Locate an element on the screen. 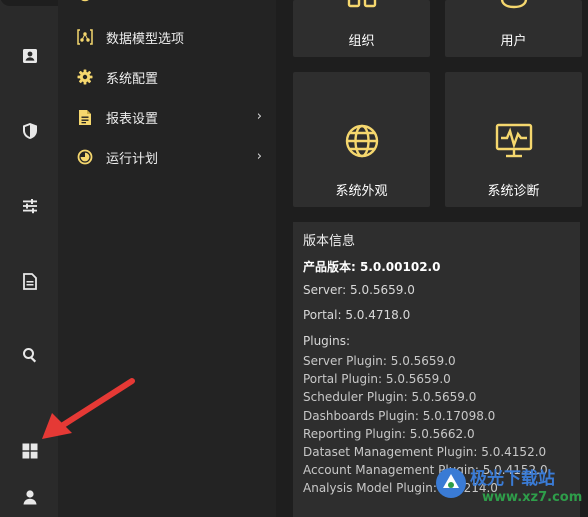 The image size is (588, 517). tile-system-appearance: 系统外观 is located at coordinates (361, 139).